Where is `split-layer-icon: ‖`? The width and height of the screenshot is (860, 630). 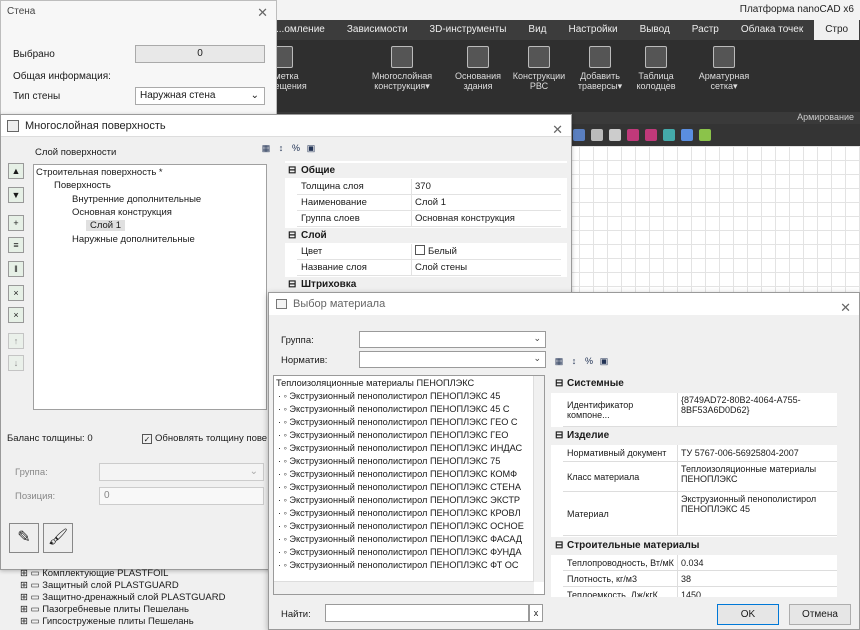 split-layer-icon: ‖ is located at coordinates (16, 269).